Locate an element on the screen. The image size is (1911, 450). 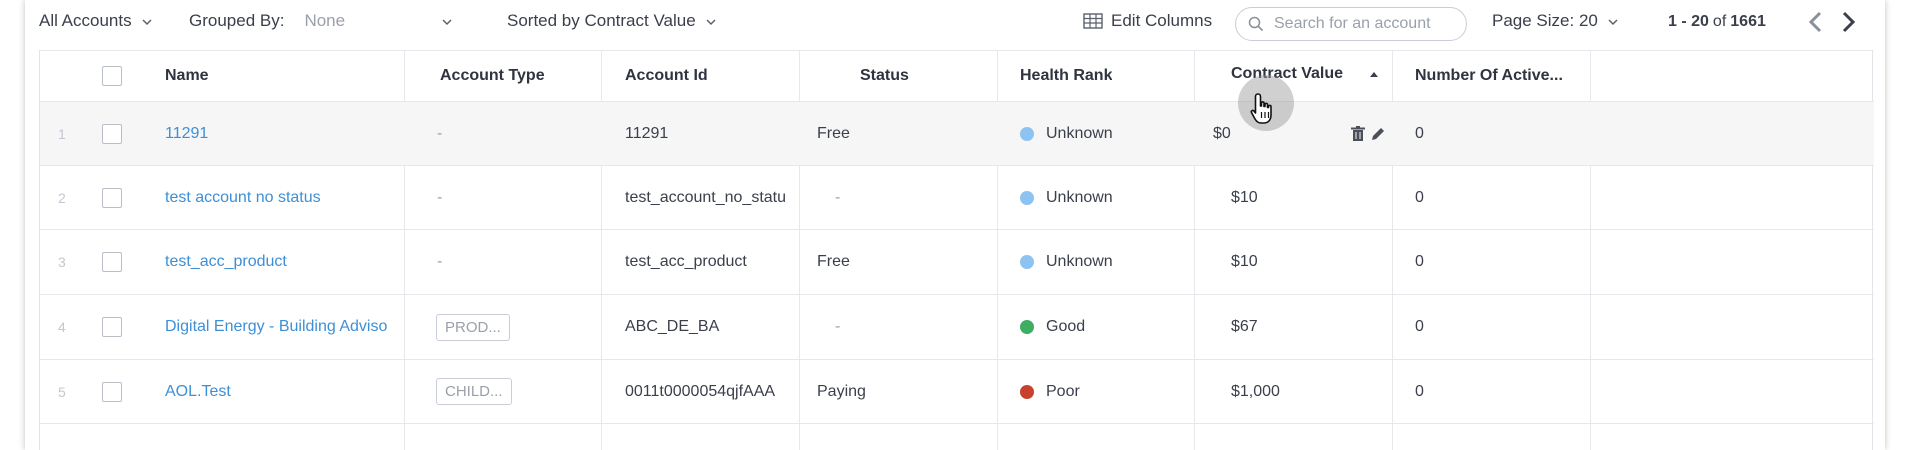
prev-page-button is located at coordinates (1816, 22).